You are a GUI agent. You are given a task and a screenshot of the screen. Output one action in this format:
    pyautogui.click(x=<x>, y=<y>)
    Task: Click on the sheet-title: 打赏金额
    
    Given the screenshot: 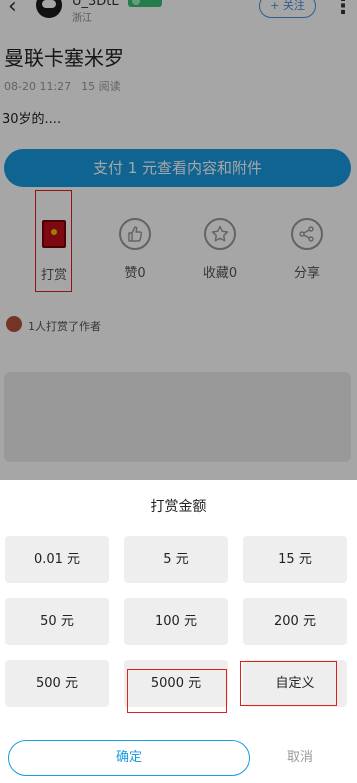 What is the action you would take?
    pyautogui.click(x=178, y=507)
    